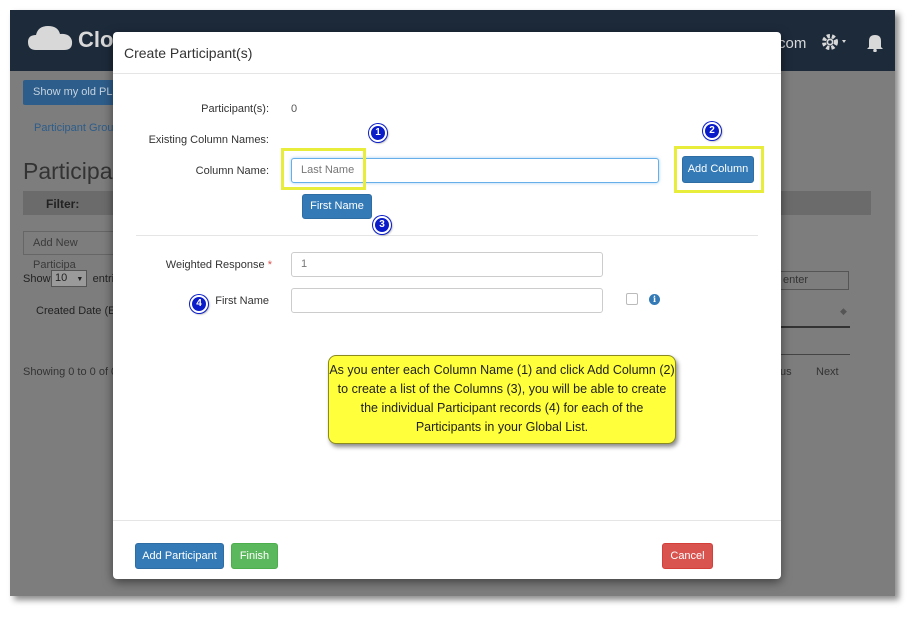  I want to click on highlight-column-name, so click(323, 169).